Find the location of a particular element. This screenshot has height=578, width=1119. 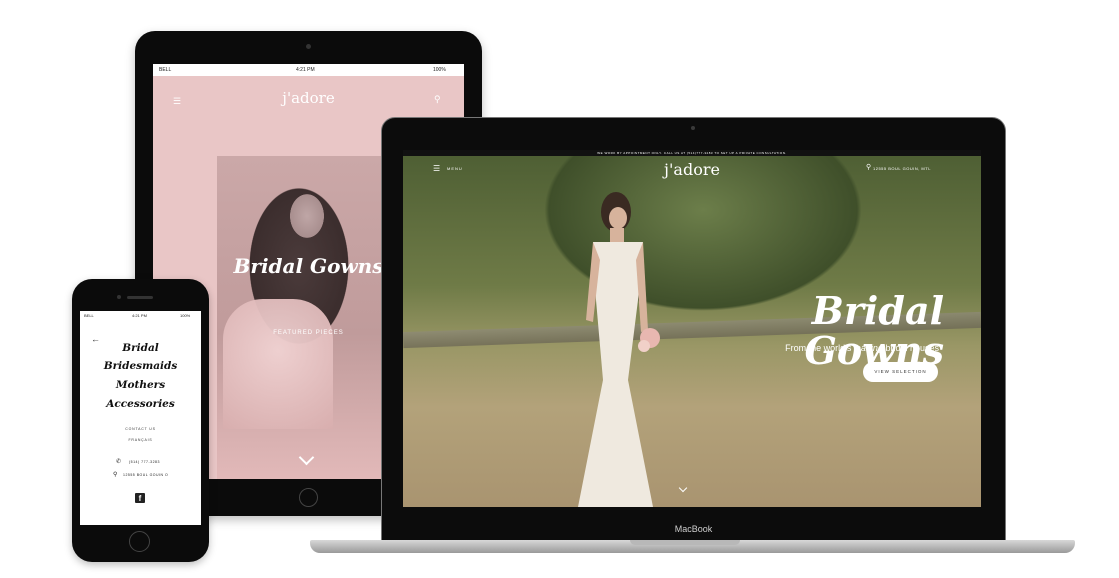

contact-link: CONTACT US is located at coordinates (140, 429).